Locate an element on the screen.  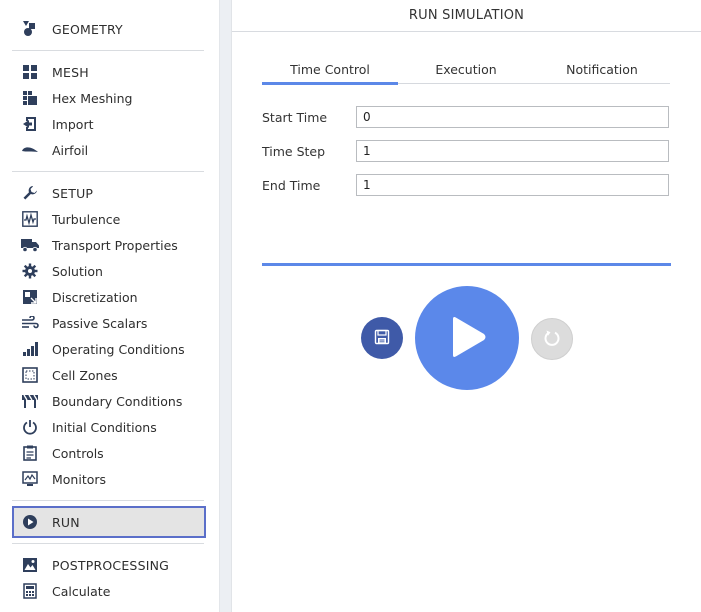
sidebar-item-import: Import is located at coordinates (109, 124).